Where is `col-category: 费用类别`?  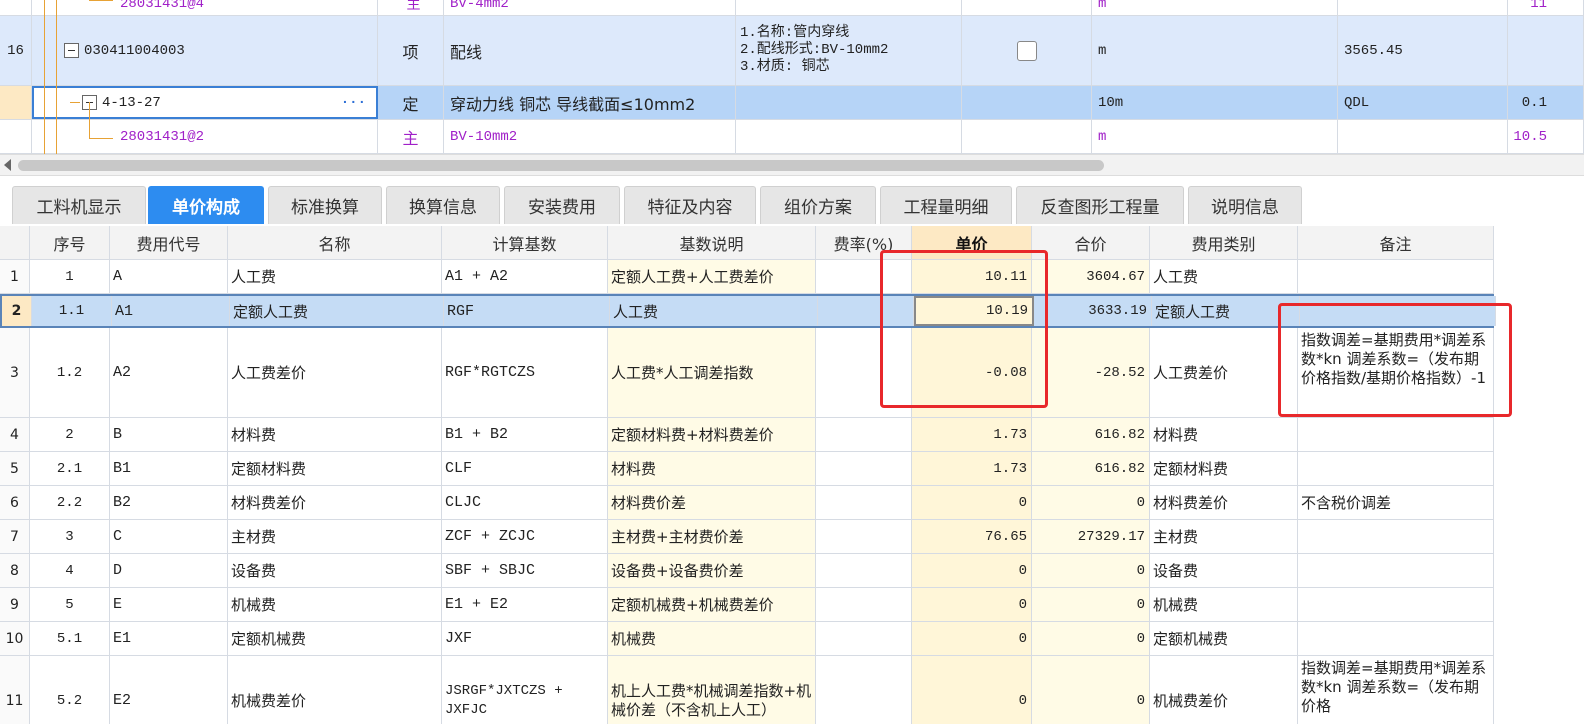
col-category: 费用类别 is located at coordinates (1224, 242).